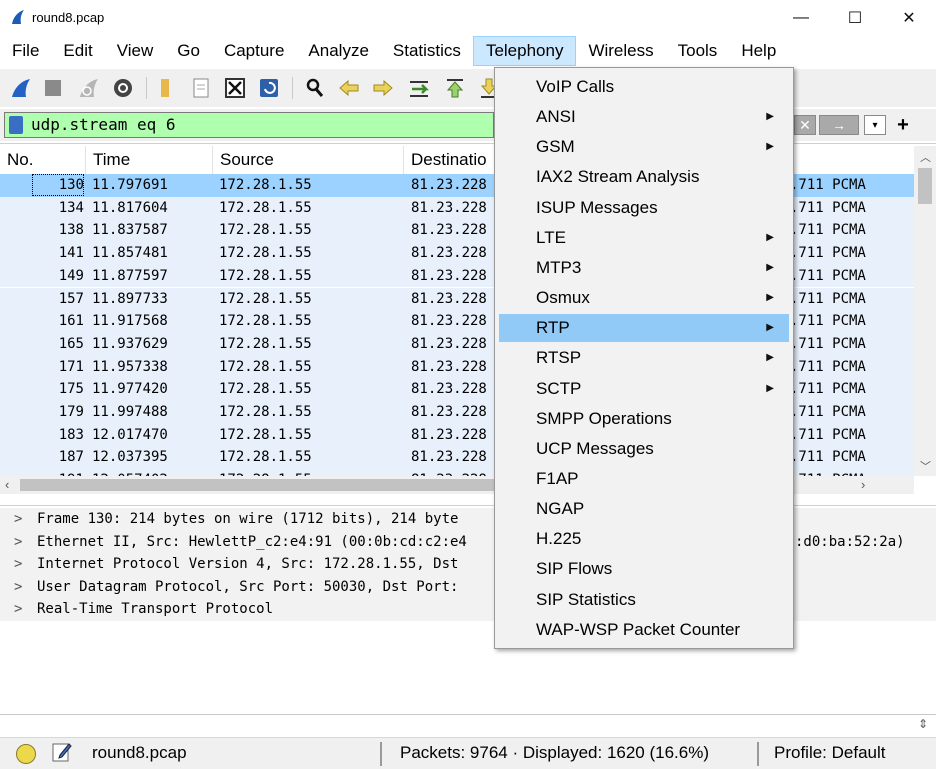 This screenshot has width=936, height=769. I want to click on packet-list-vscrollbar: ︿ ﹀, so click(925, 311).